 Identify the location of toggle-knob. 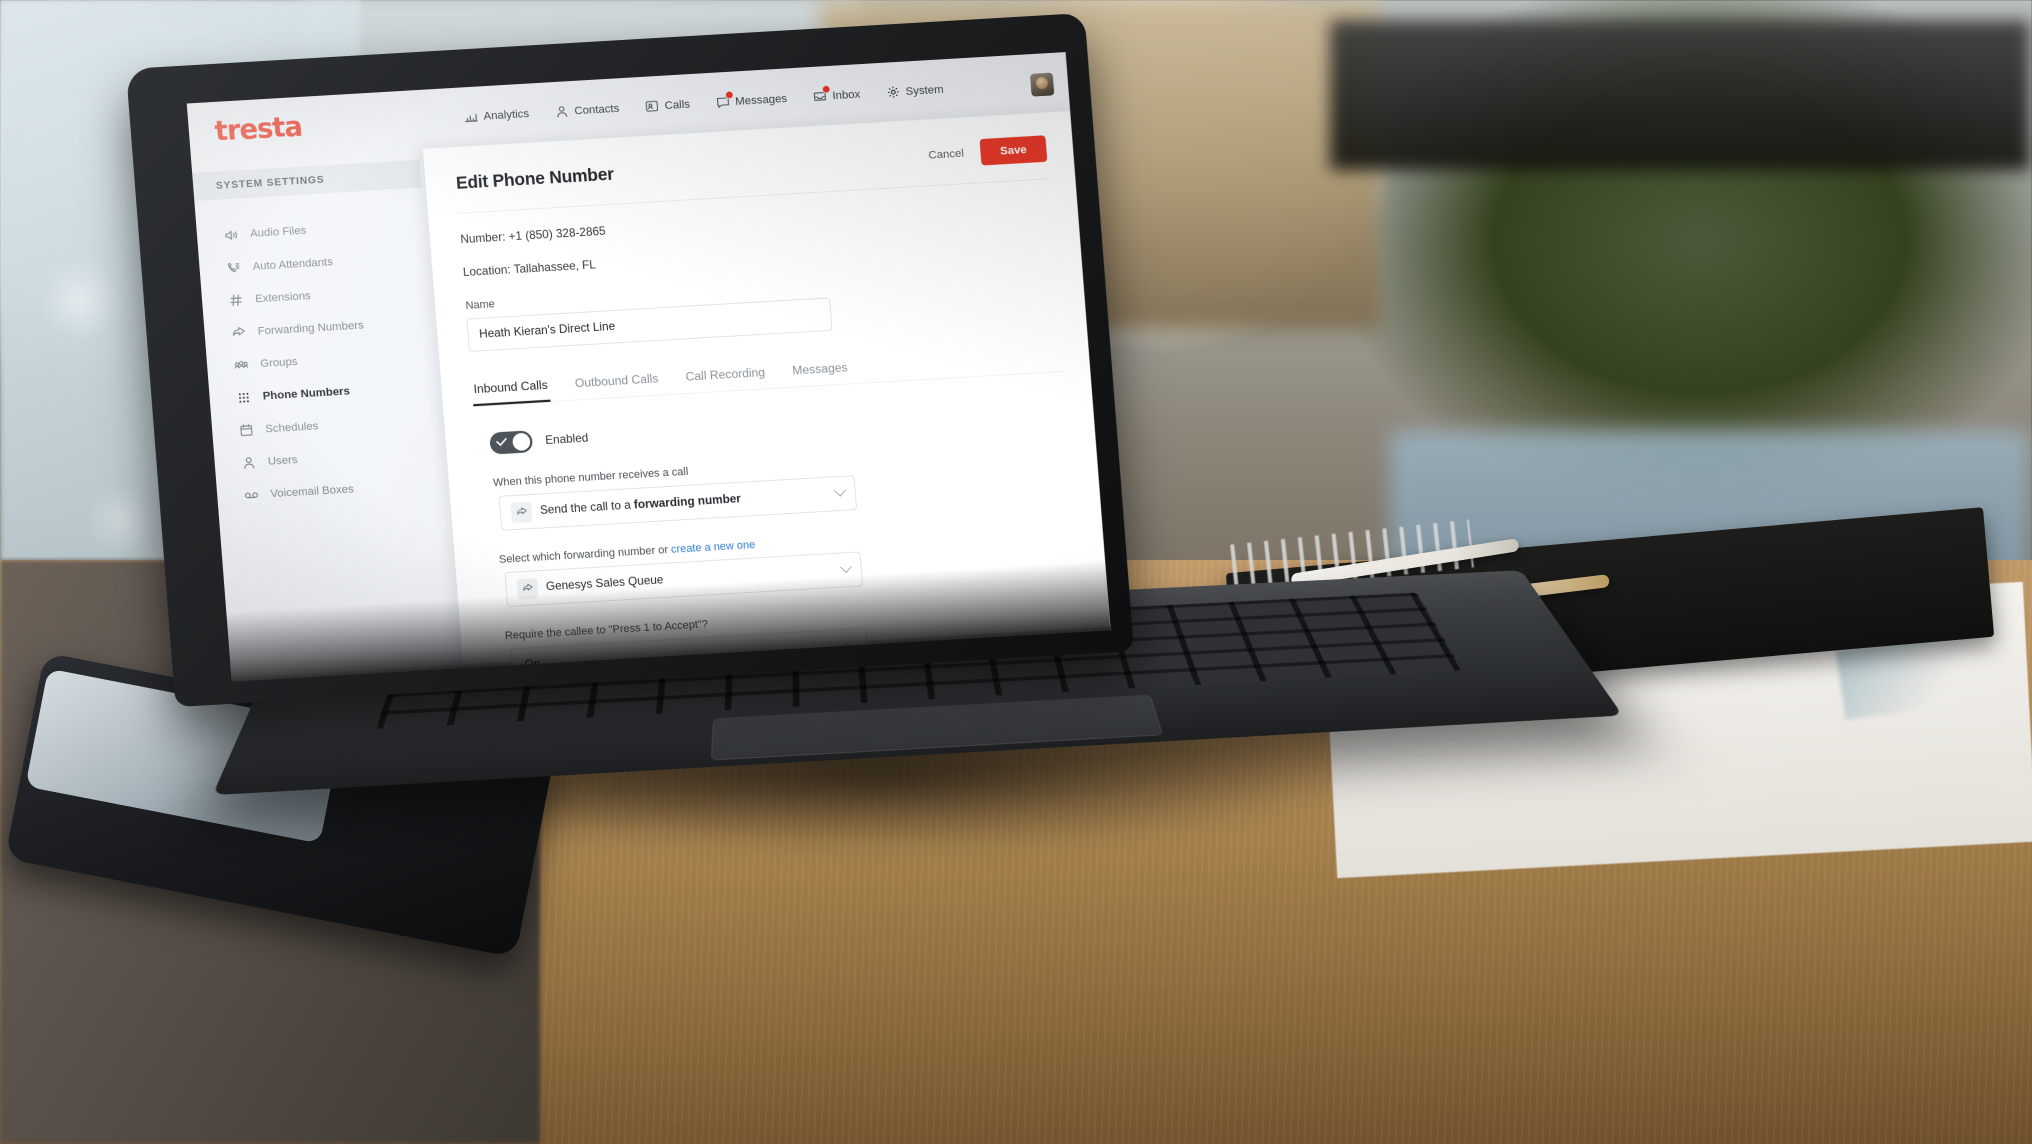
(521, 442).